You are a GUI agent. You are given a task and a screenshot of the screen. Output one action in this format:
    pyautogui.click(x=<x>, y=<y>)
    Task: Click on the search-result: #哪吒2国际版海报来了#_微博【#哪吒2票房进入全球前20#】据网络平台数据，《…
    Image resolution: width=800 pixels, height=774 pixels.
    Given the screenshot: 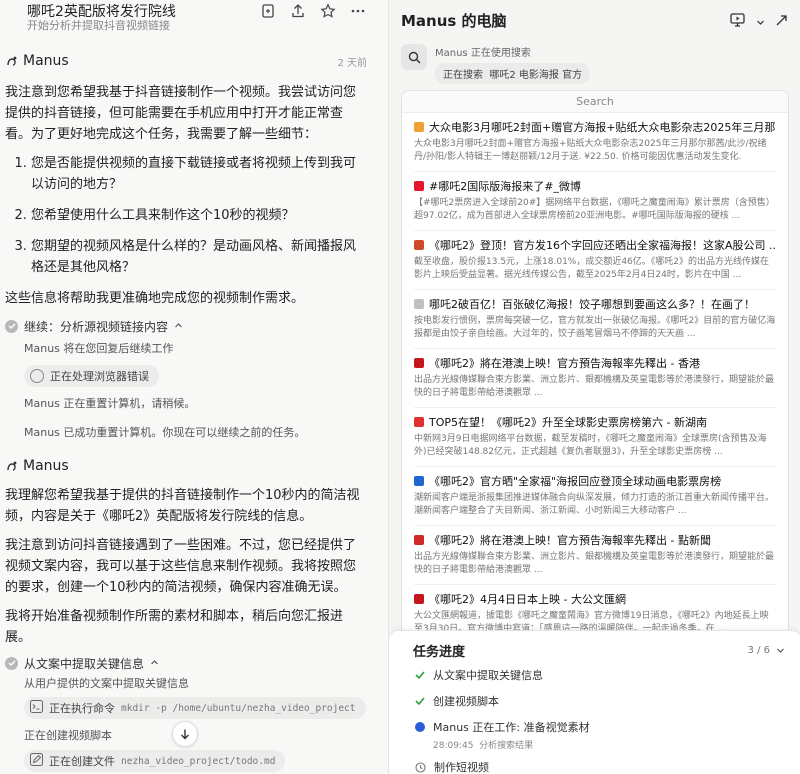 What is the action you would take?
    pyautogui.click(x=595, y=201)
    